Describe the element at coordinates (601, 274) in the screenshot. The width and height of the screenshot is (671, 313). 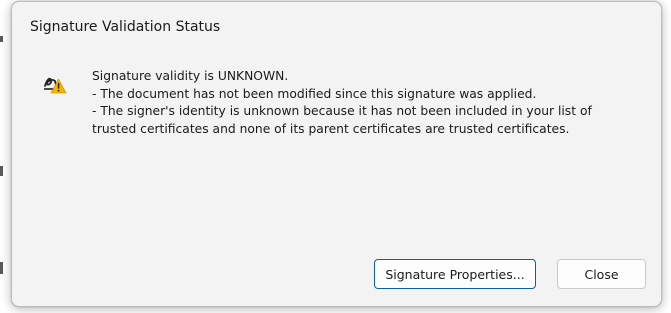
I see `close-button: Close` at that location.